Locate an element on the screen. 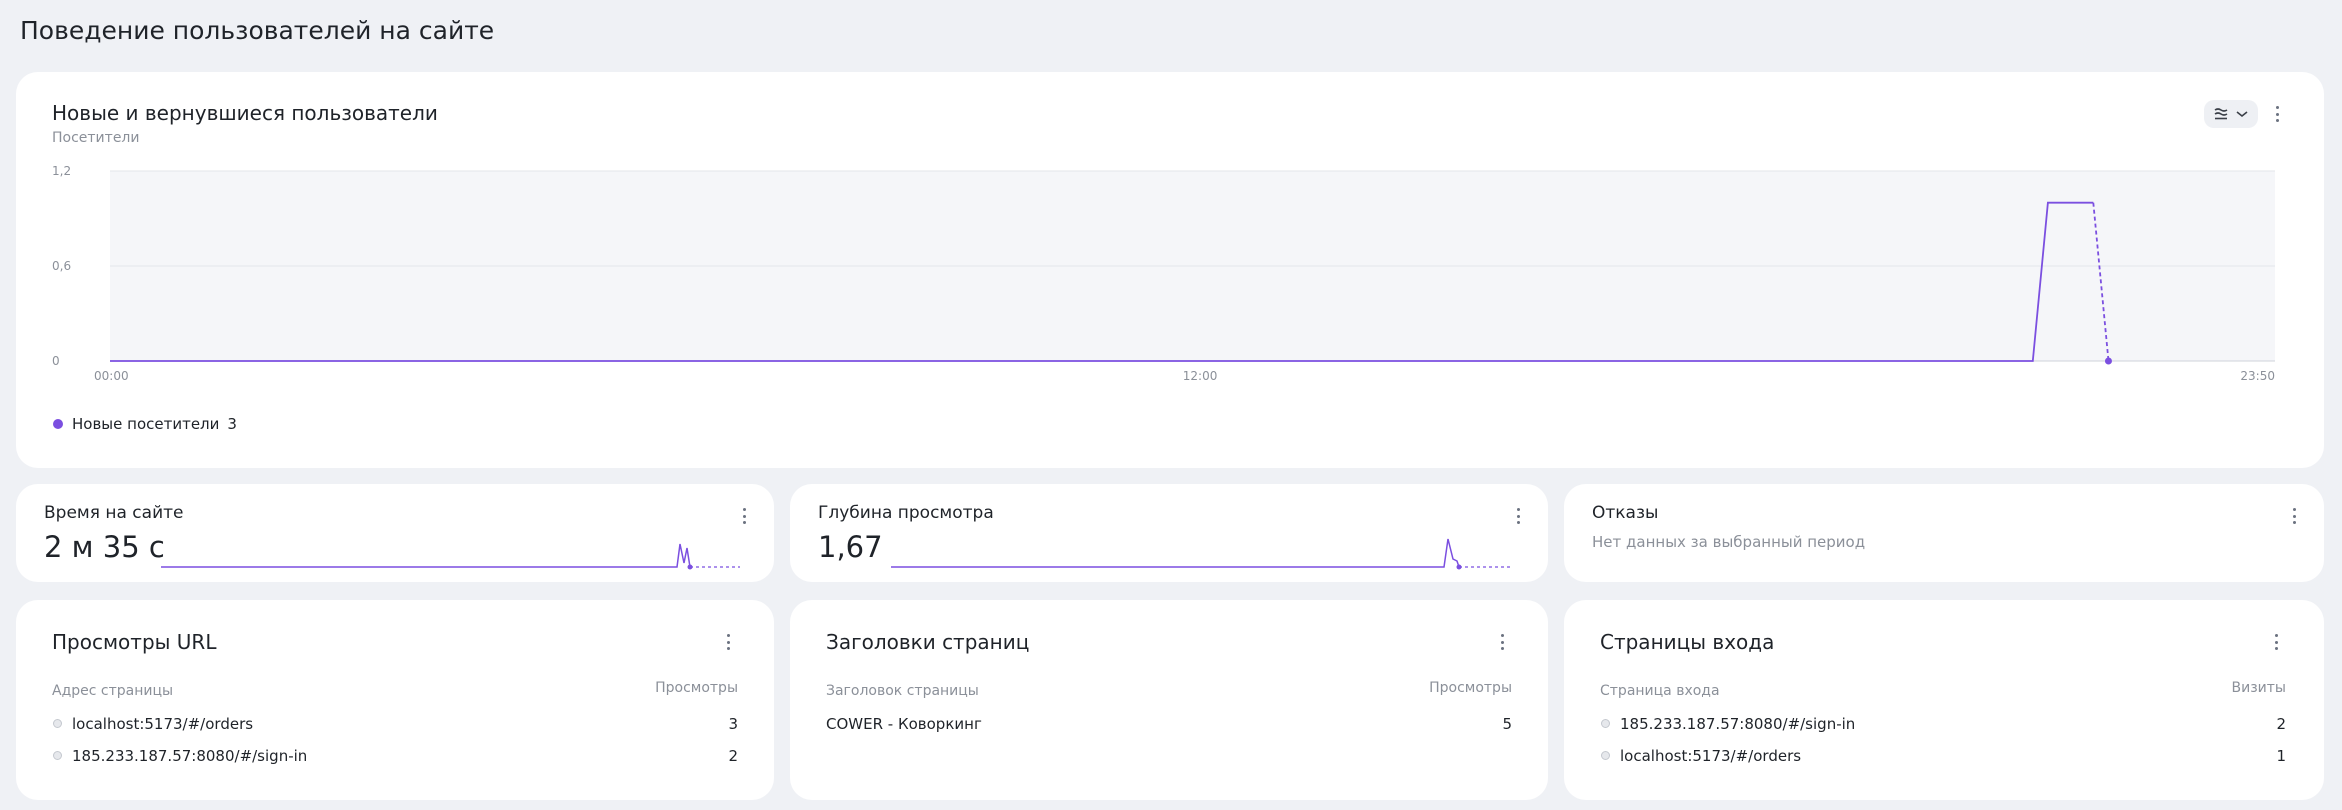  metric-title: Глубина просмотра is located at coordinates (906, 513).